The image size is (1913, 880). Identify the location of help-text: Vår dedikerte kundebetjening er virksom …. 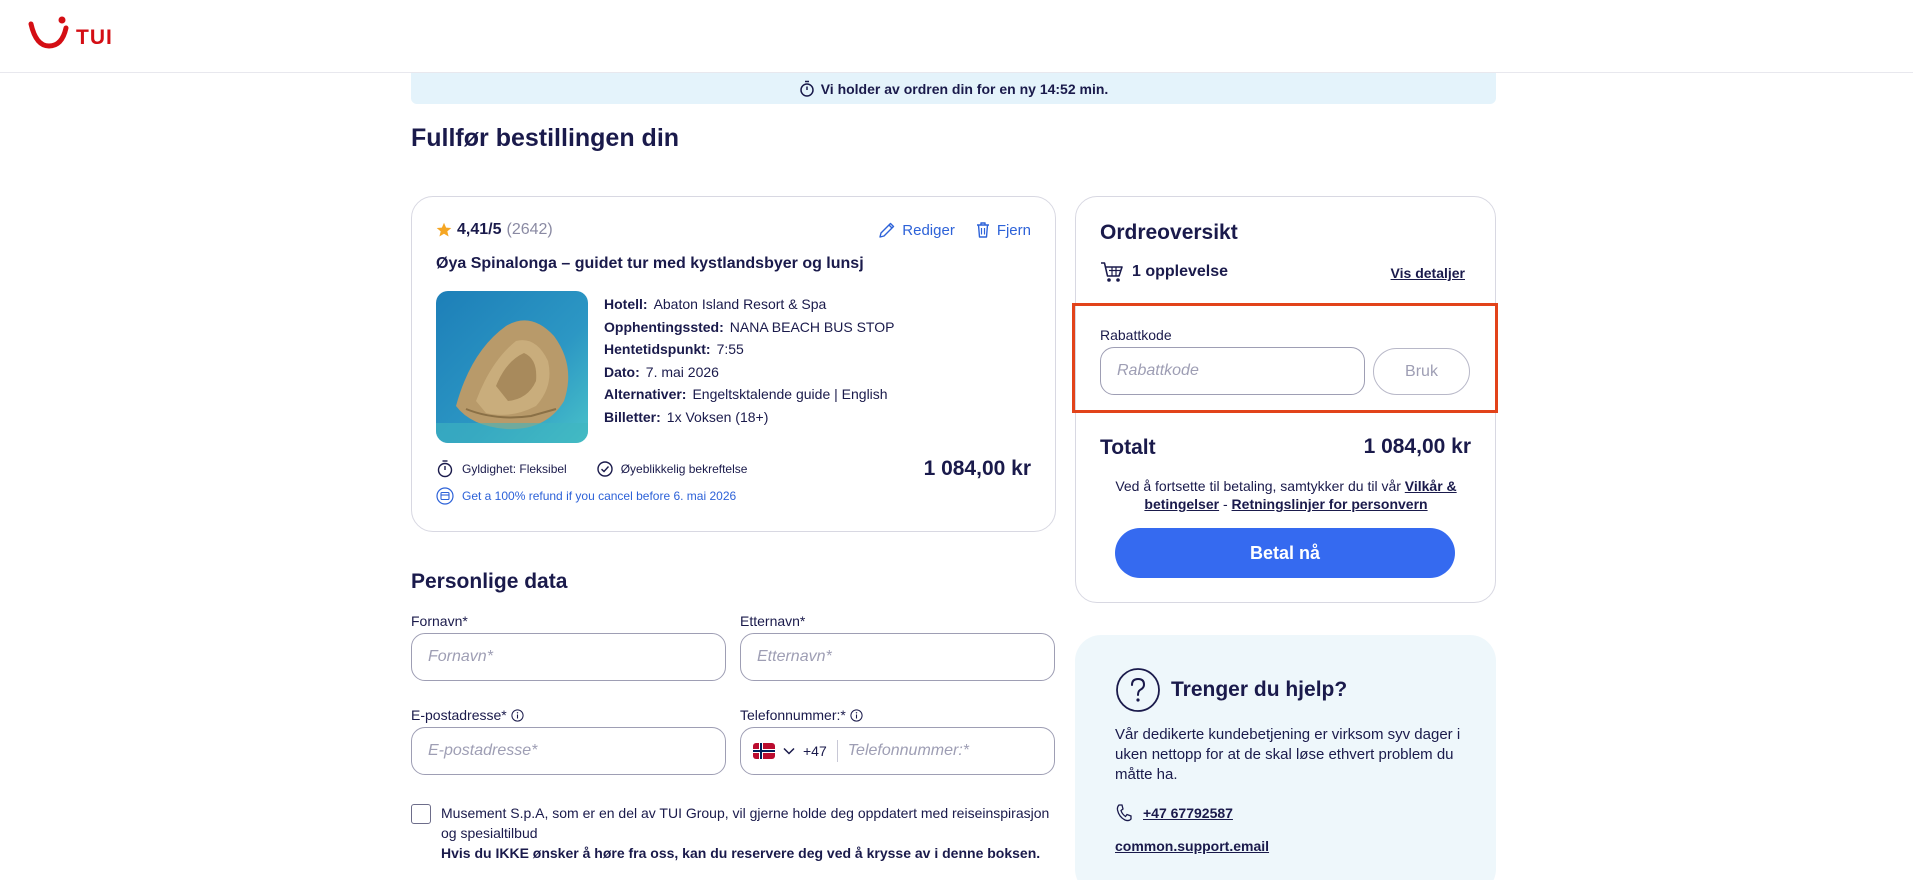
(1288, 754).